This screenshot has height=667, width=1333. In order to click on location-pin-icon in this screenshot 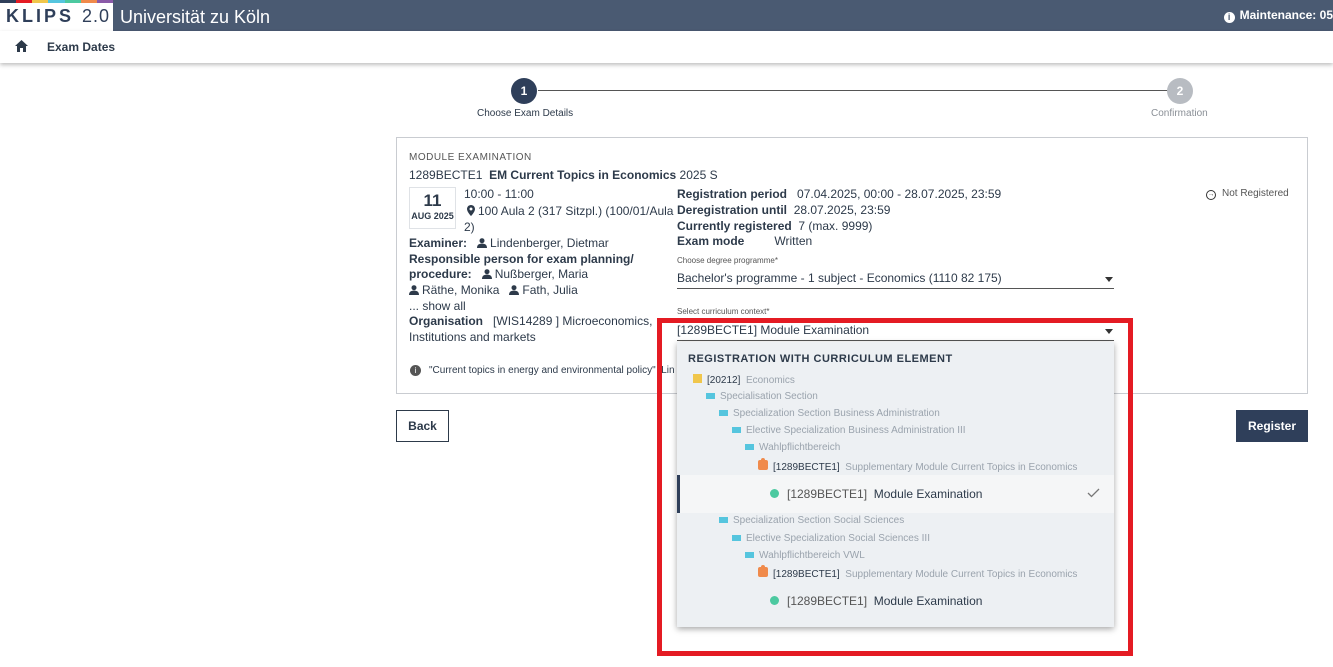, I will do `click(471, 210)`.